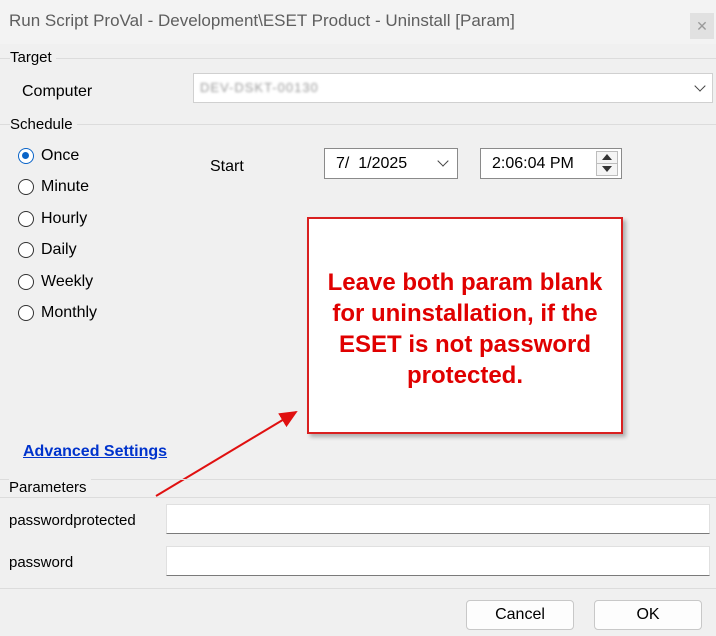  I want to click on parameters-section-label: Parameters, so click(50, 487).